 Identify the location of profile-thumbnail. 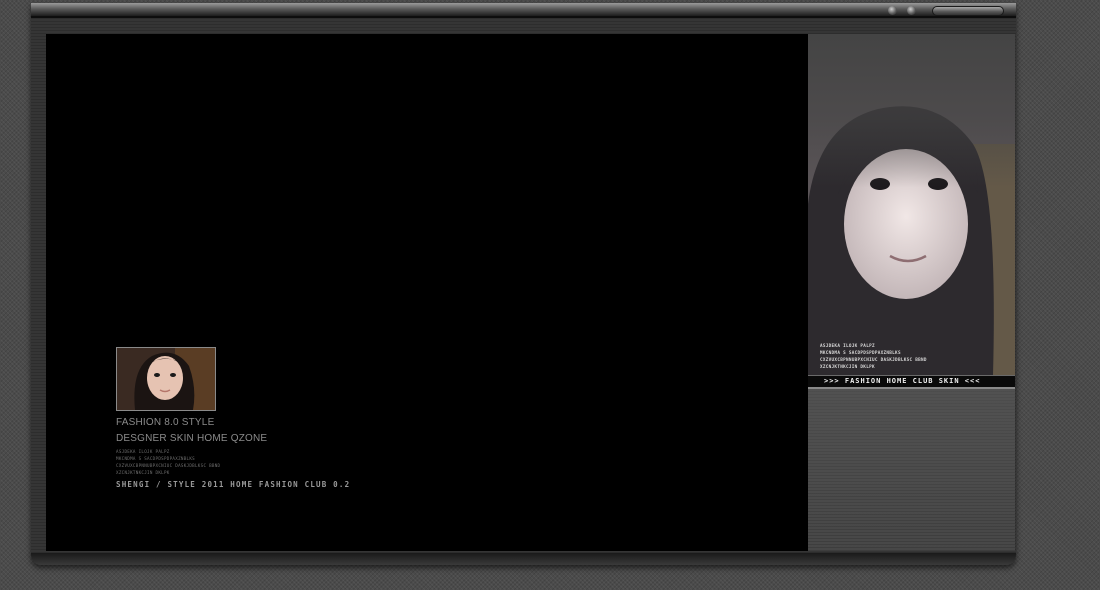
(166, 379).